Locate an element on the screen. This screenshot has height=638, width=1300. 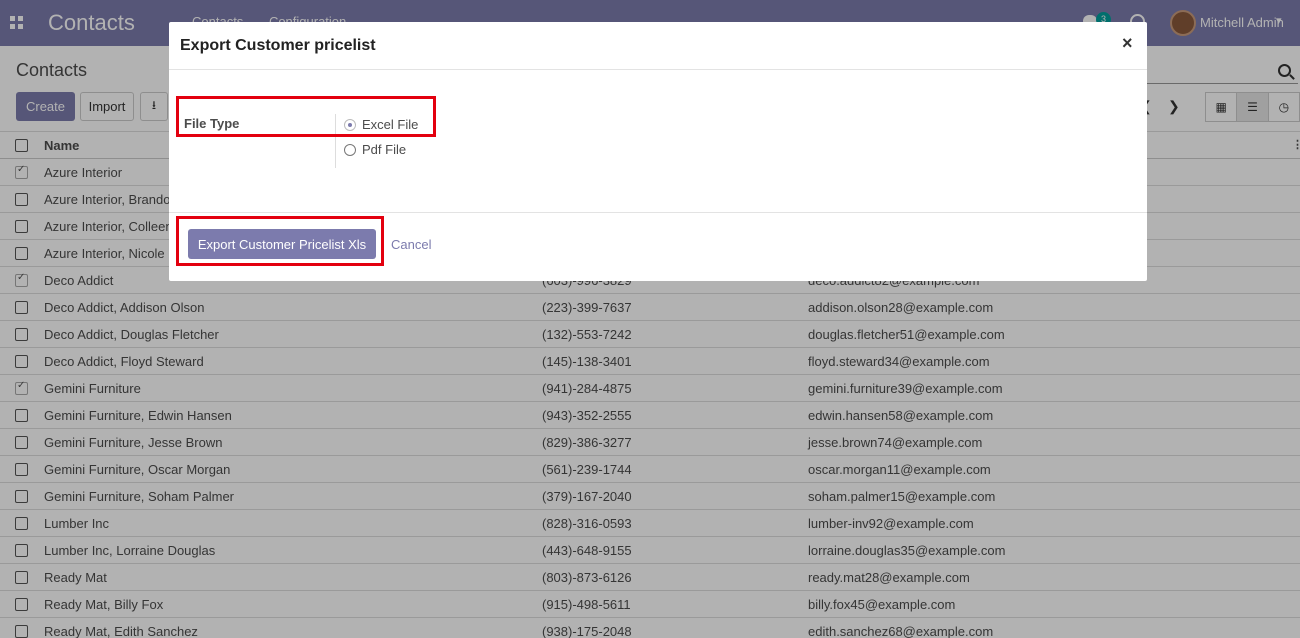
highlight-file-type is located at coordinates (306, 116).